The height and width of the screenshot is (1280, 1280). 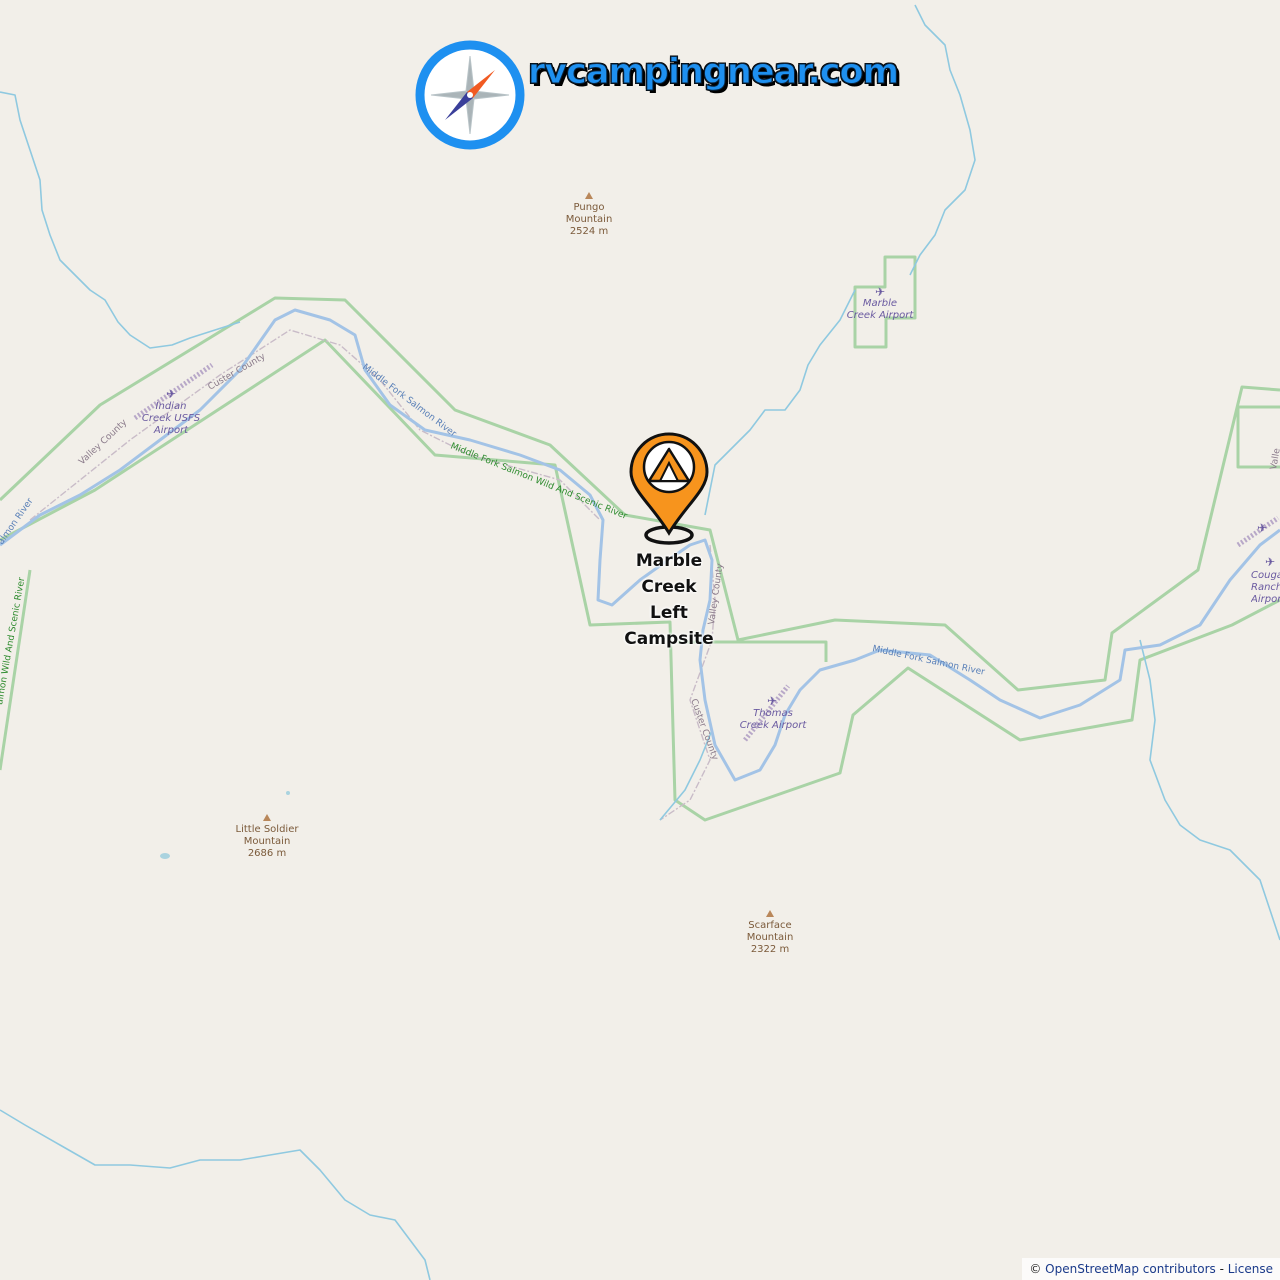 I want to click on airport-name: Marble, so click(x=880, y=303).